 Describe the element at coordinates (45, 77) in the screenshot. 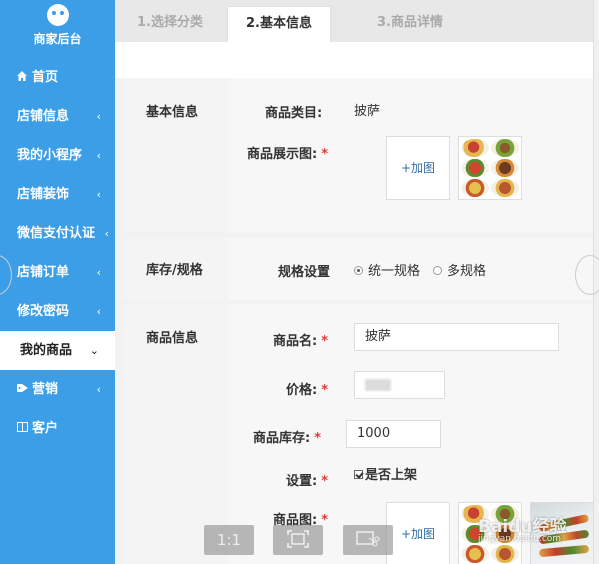

I see `sidebar-item-label: 首页` at that location.